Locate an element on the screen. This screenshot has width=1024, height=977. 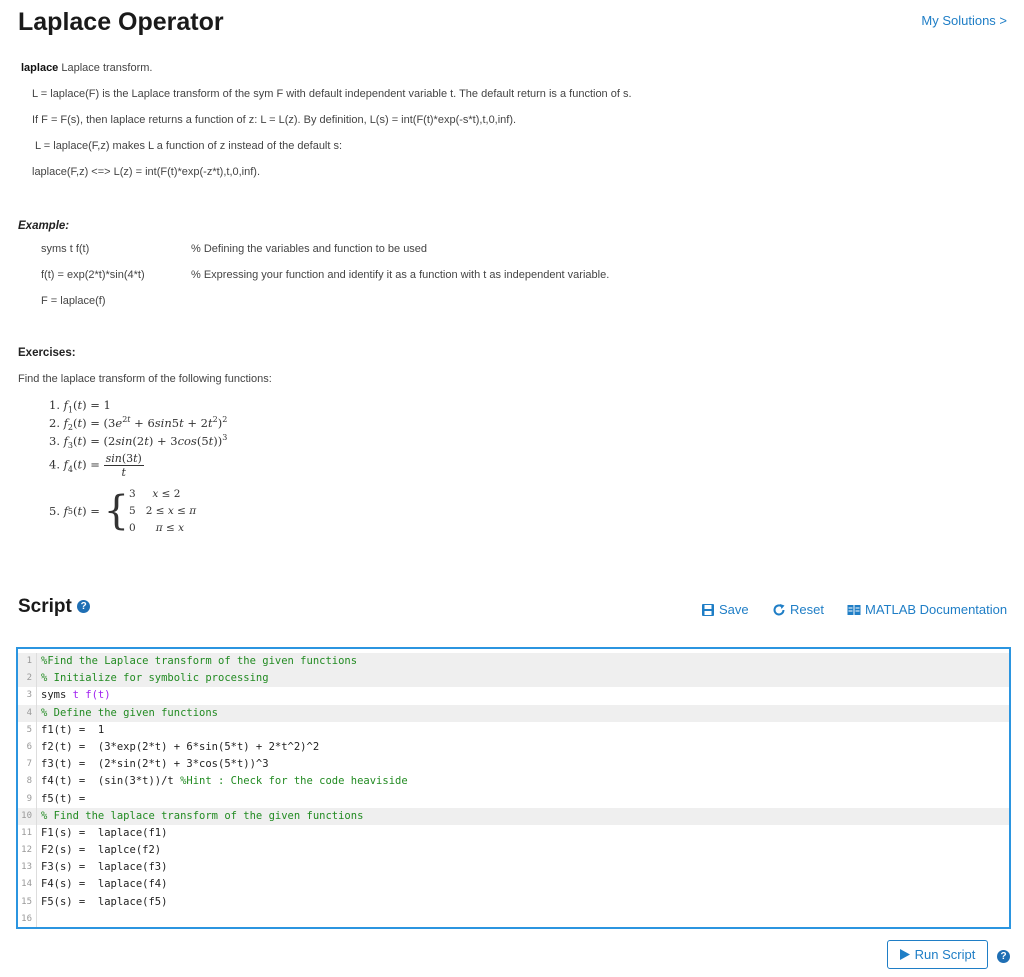
run-help: ? is located at coordinates (1003, 957).